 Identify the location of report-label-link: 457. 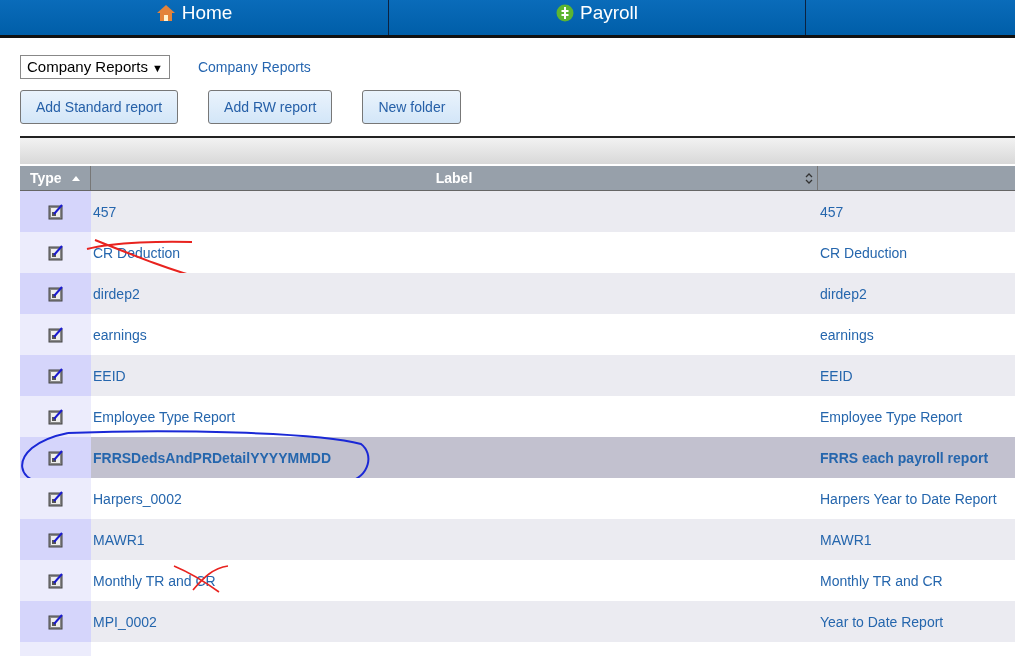
(105, 211).